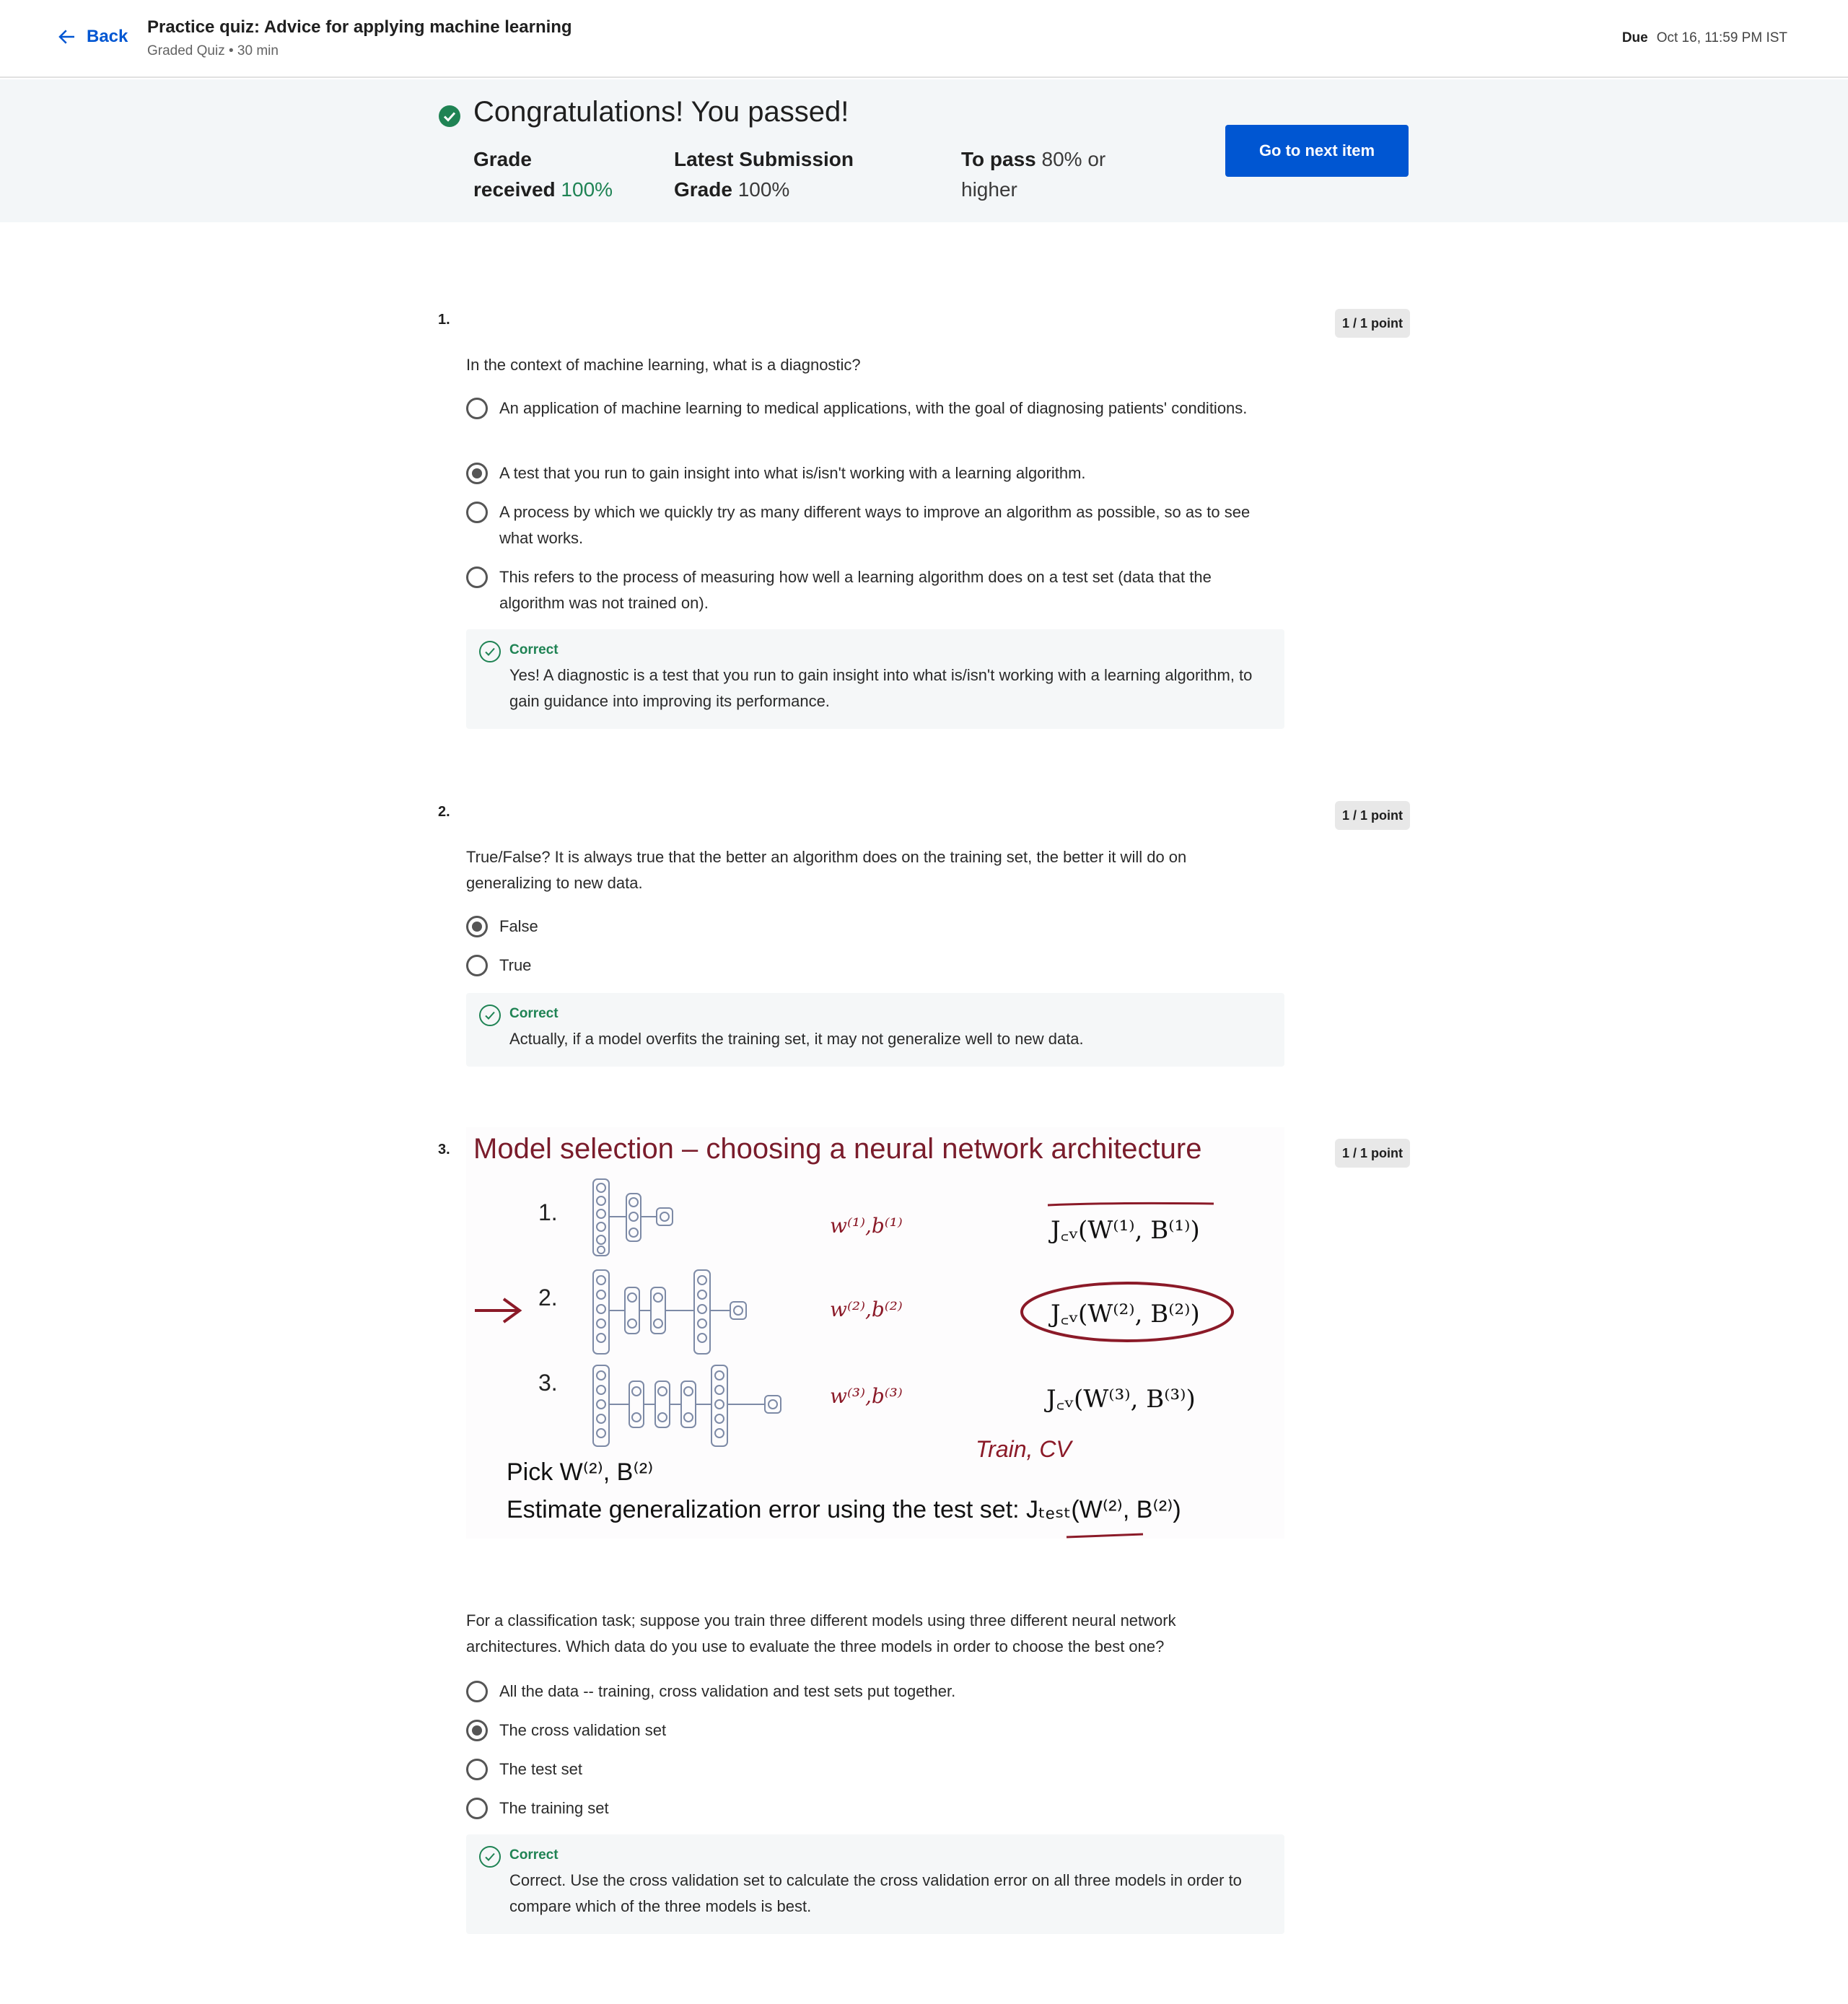  What do you see at coordinates (1721, 37) in the screenshot?
I see `due-value: Oct 16, 11:59 PM IST` at bounding box center [1721, 37].